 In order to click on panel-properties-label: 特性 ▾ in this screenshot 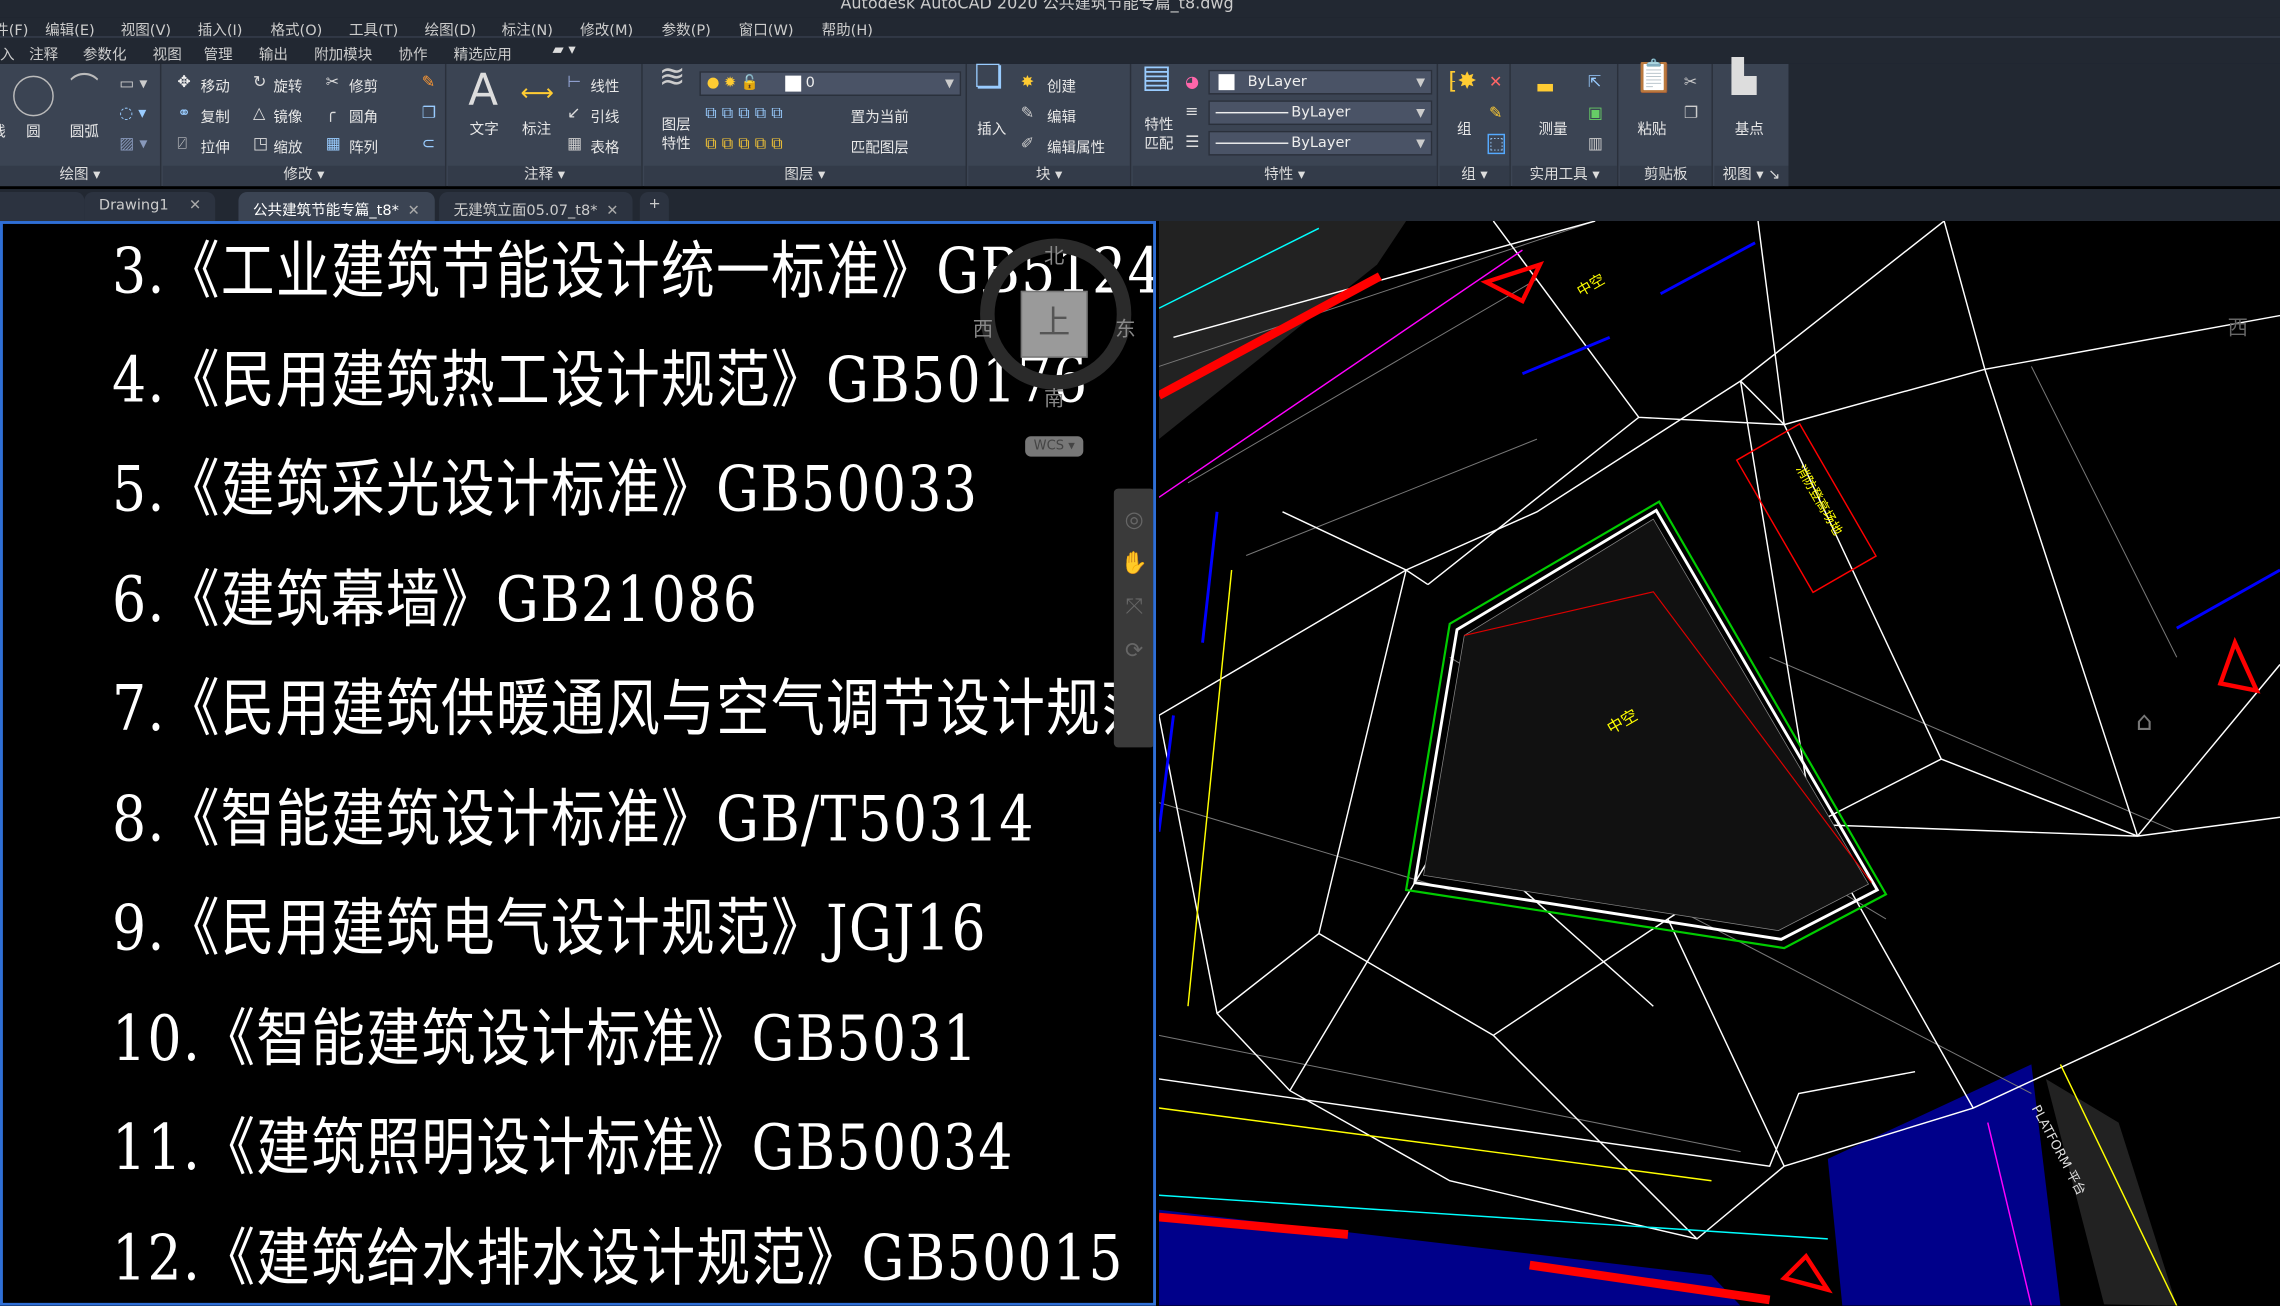, I will do `click(1284, 176)`.